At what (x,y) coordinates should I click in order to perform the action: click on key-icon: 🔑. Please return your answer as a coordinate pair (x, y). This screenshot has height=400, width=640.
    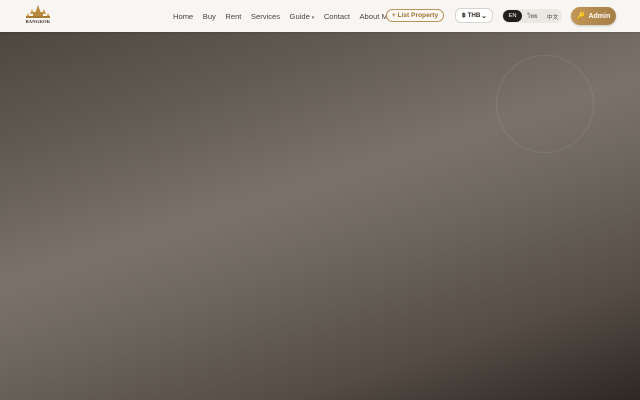
    Looking at the image, I should click on (581, 16).